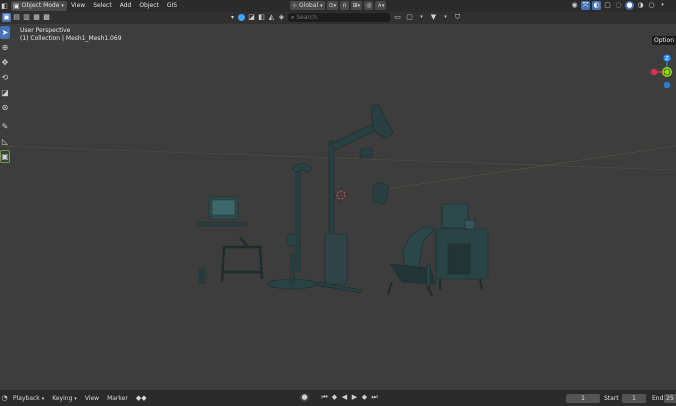 This screenshot has height=406, width=676. Describe the element at coordinates (16, 6) in the screenshot. I see `object-mode-icon: ▣` at that location.